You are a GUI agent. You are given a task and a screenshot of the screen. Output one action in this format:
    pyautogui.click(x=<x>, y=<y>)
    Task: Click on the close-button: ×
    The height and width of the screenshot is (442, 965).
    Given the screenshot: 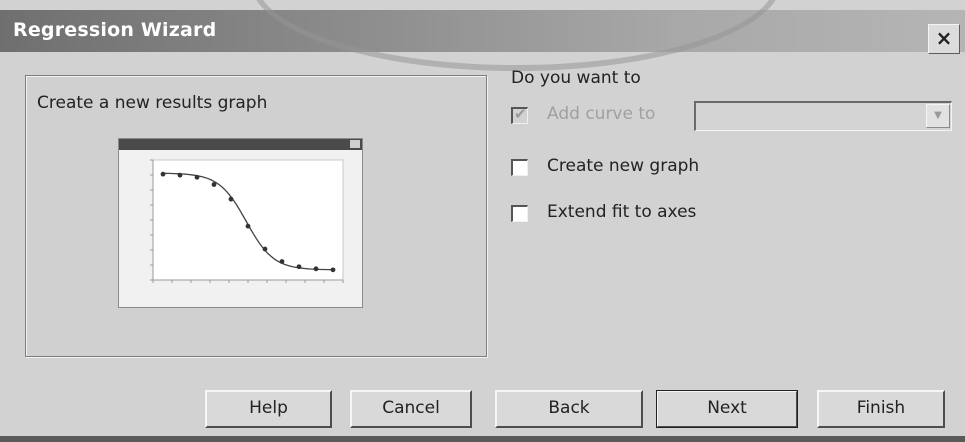 What is the action you would take?
    pyautogui.click(x=944, y=39)
    